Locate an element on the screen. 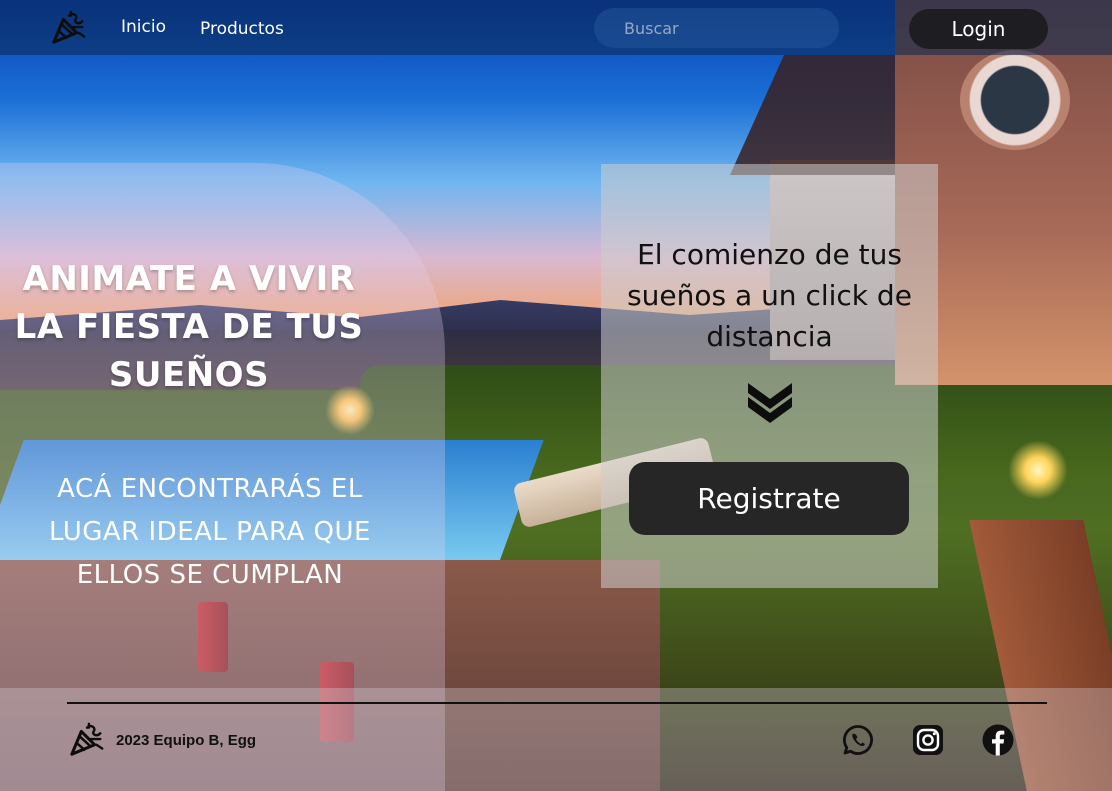  hero-subtitle-line: ELLOS SE CUMPLAN is located at coordinates (210, 575).